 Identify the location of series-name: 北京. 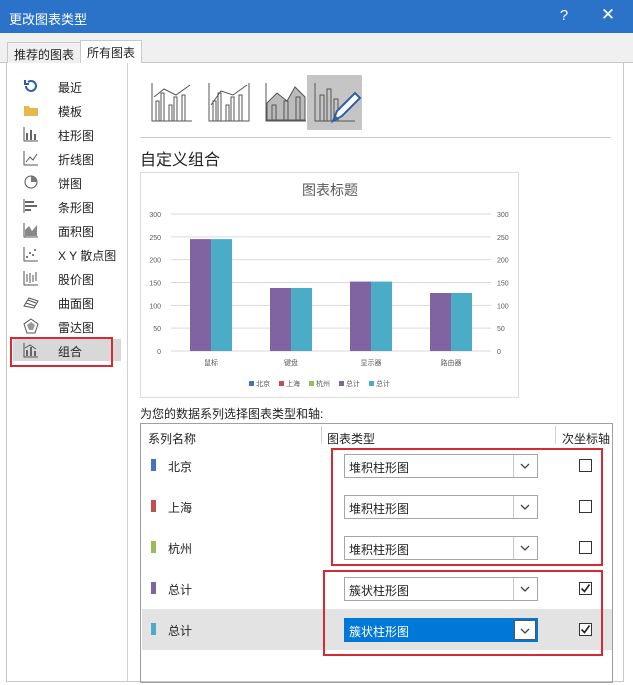
(180, 467).